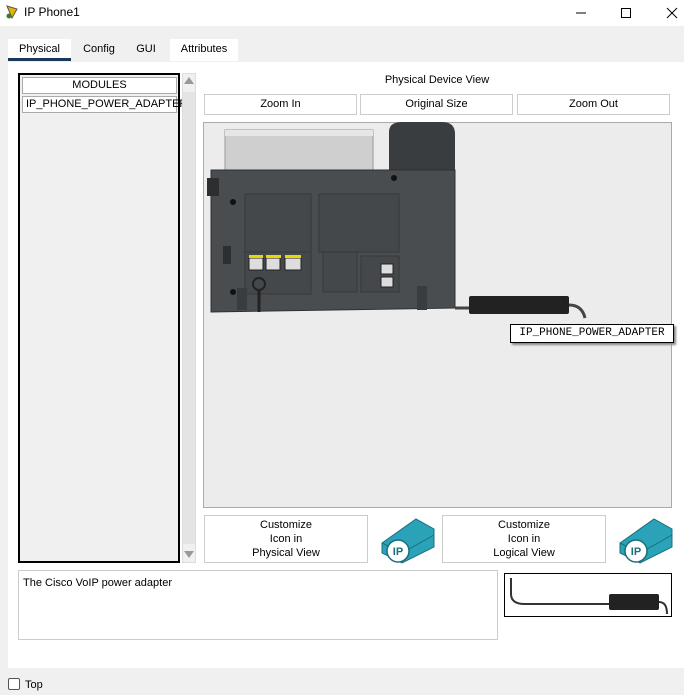  Describe the element at coordinates (342, 681) in the screenshot. I see `footer-bar` at that location.